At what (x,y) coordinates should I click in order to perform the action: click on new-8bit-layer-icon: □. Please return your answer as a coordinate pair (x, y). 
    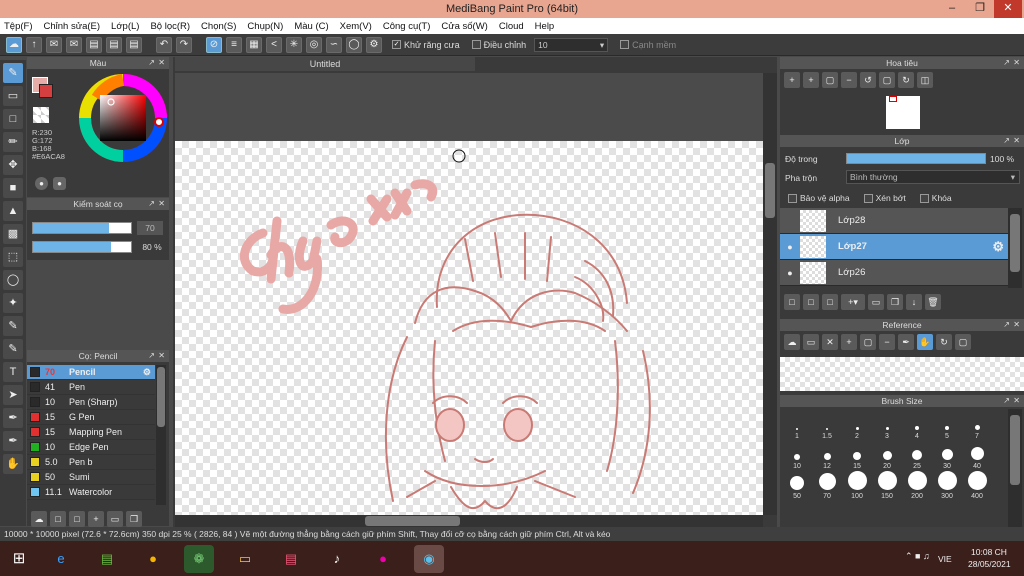
    Looking at the image, I should click on (830, 302).